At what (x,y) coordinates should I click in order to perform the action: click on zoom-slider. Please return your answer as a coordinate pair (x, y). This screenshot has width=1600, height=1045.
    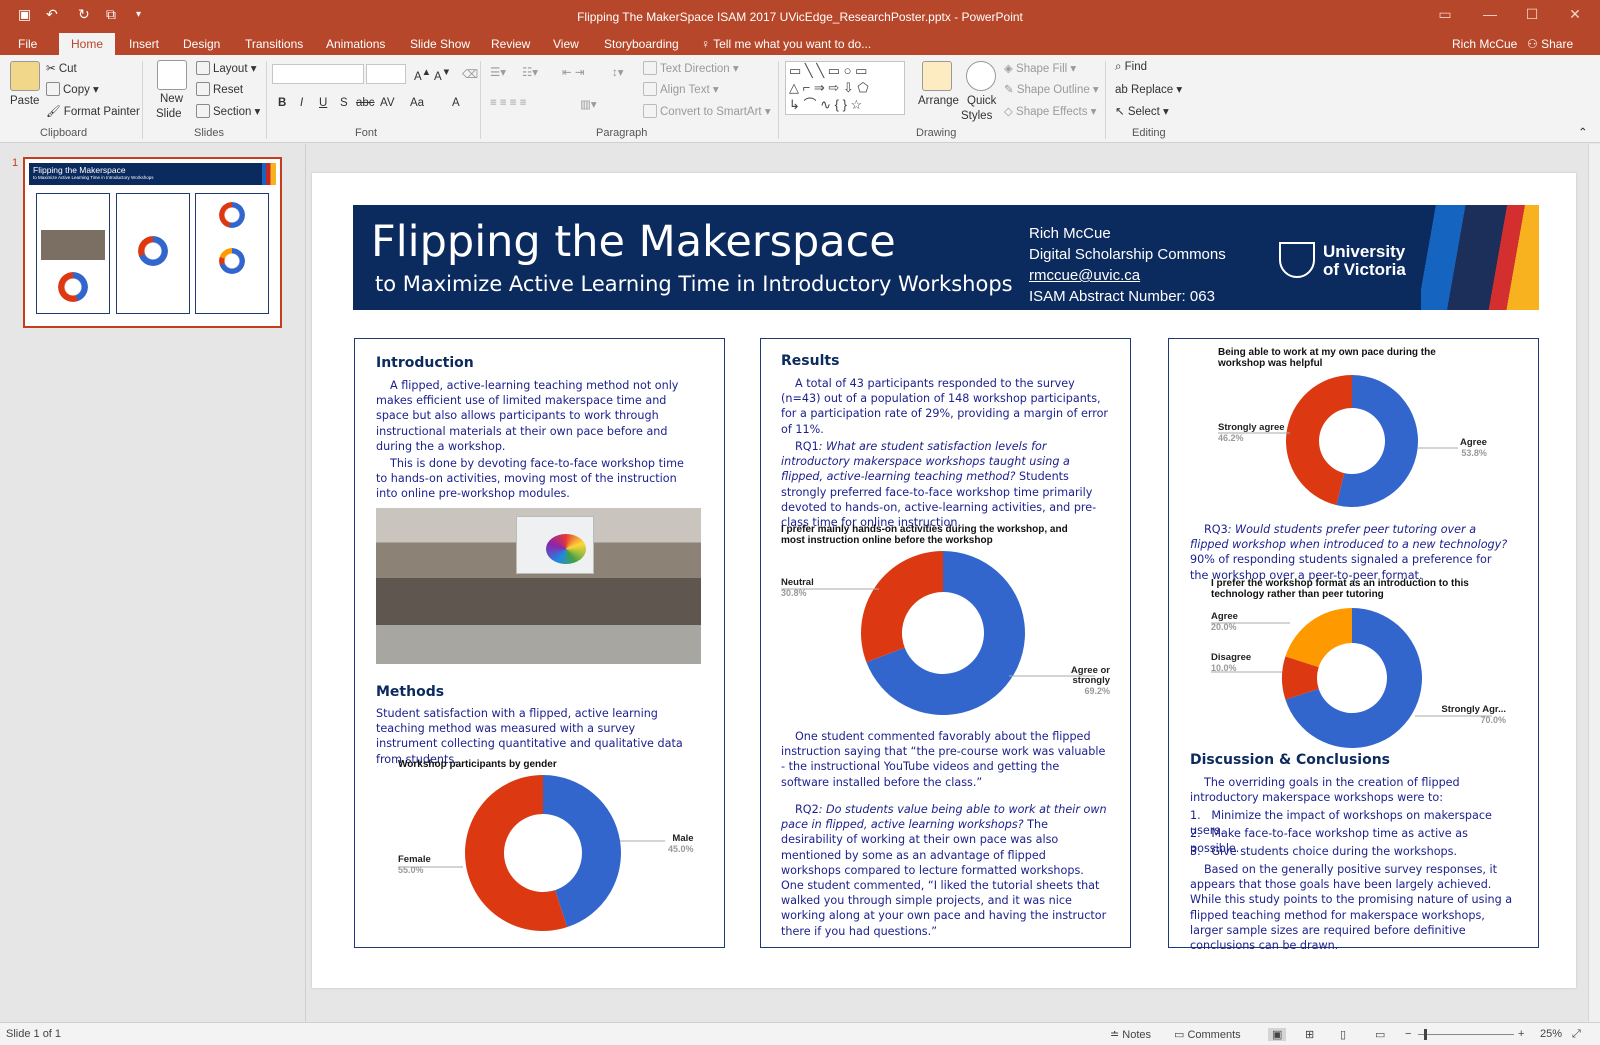
    Looking at the image, I should click on (1466, 1034).